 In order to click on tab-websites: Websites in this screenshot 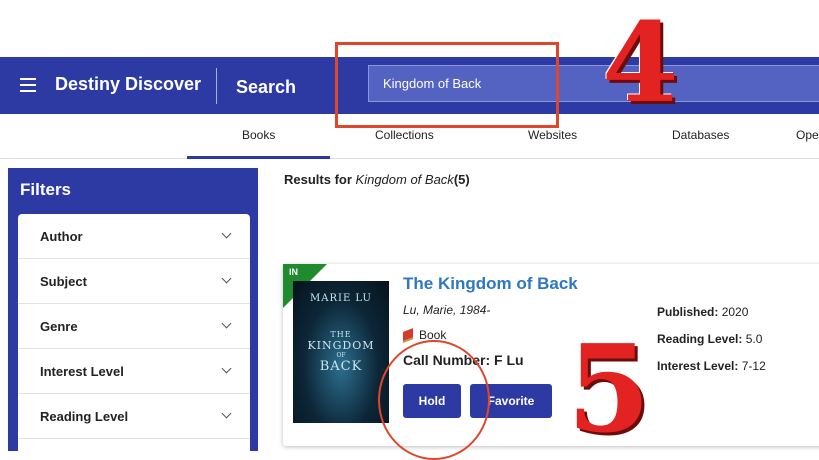, I will do `click(552, 135)`.